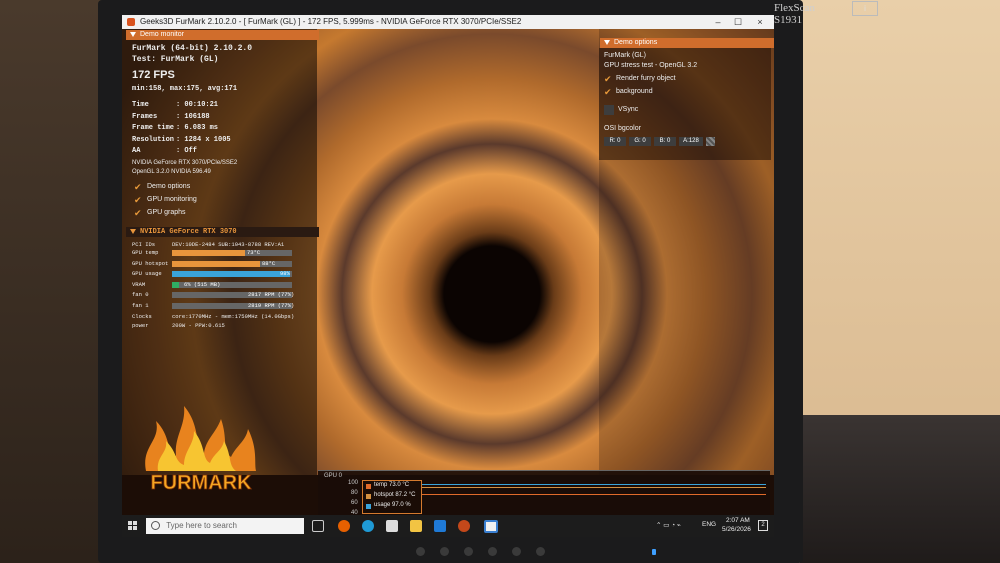 This screenshot has height=563, width=1000. What do you see at coordinates (203, 139) in the screenshot?
I see `stat-value: : 1284 x 1005` at bounding box center [203, 139].